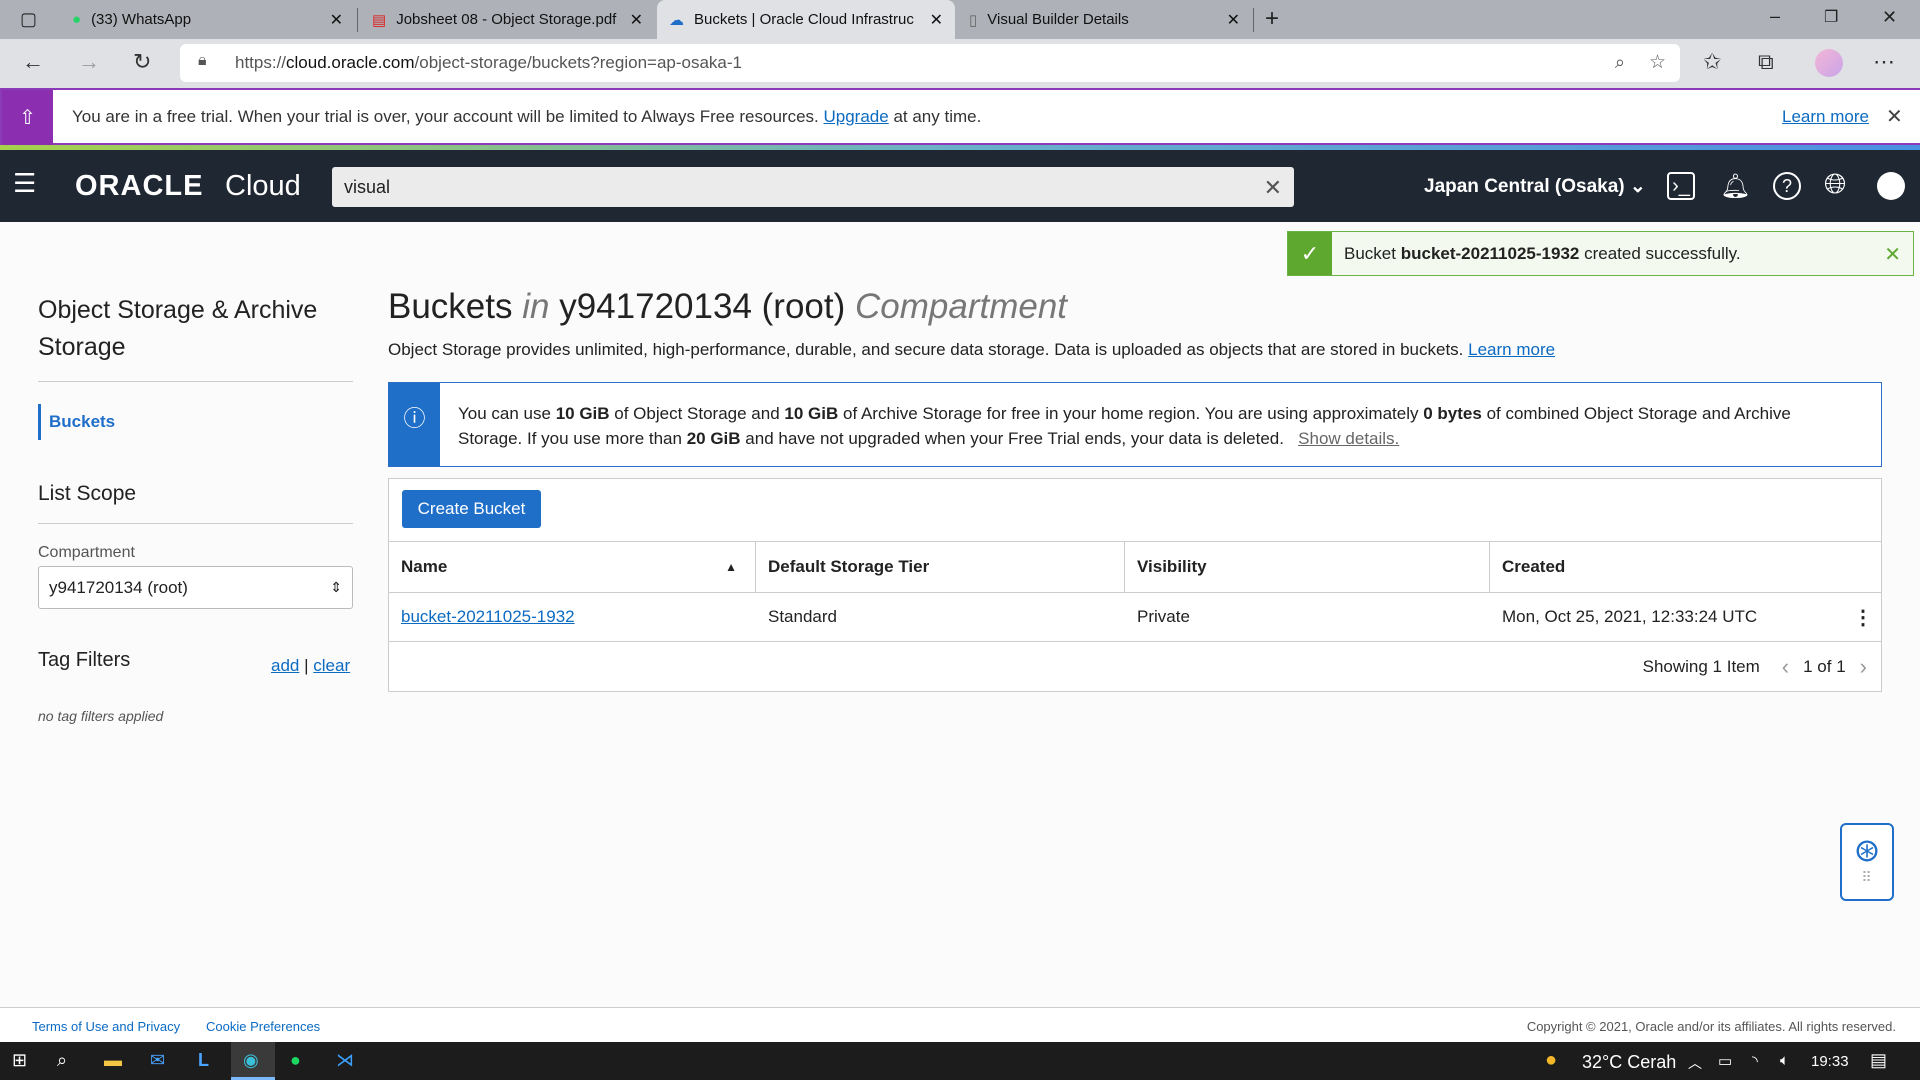 The width and height of the screenshot is (1920, 1080). I want to click on zoom-icon: ⌕, so click(1620, 62).